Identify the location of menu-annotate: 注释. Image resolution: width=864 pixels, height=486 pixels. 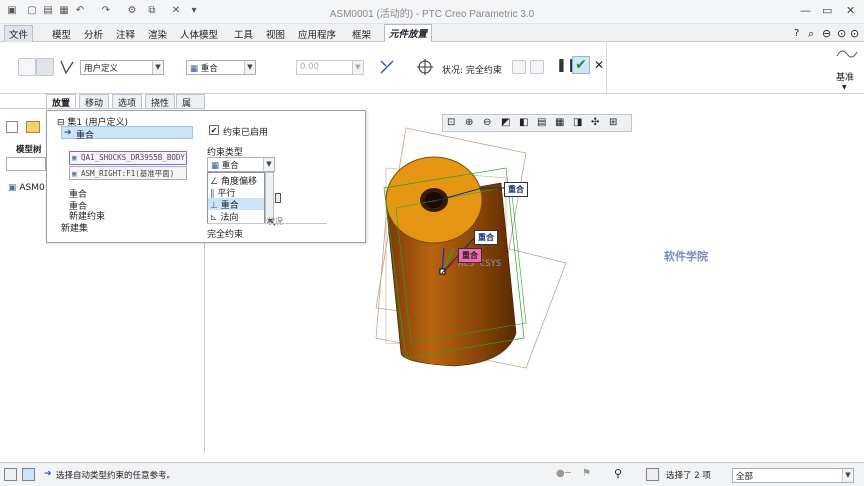
(125, 34).